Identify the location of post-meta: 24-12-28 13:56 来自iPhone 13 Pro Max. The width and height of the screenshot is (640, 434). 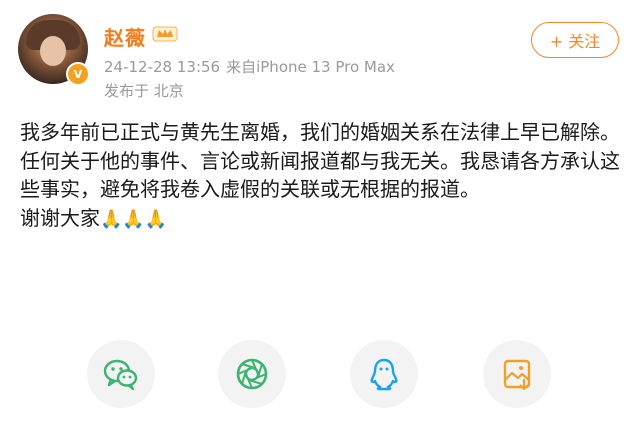
(249, 66).